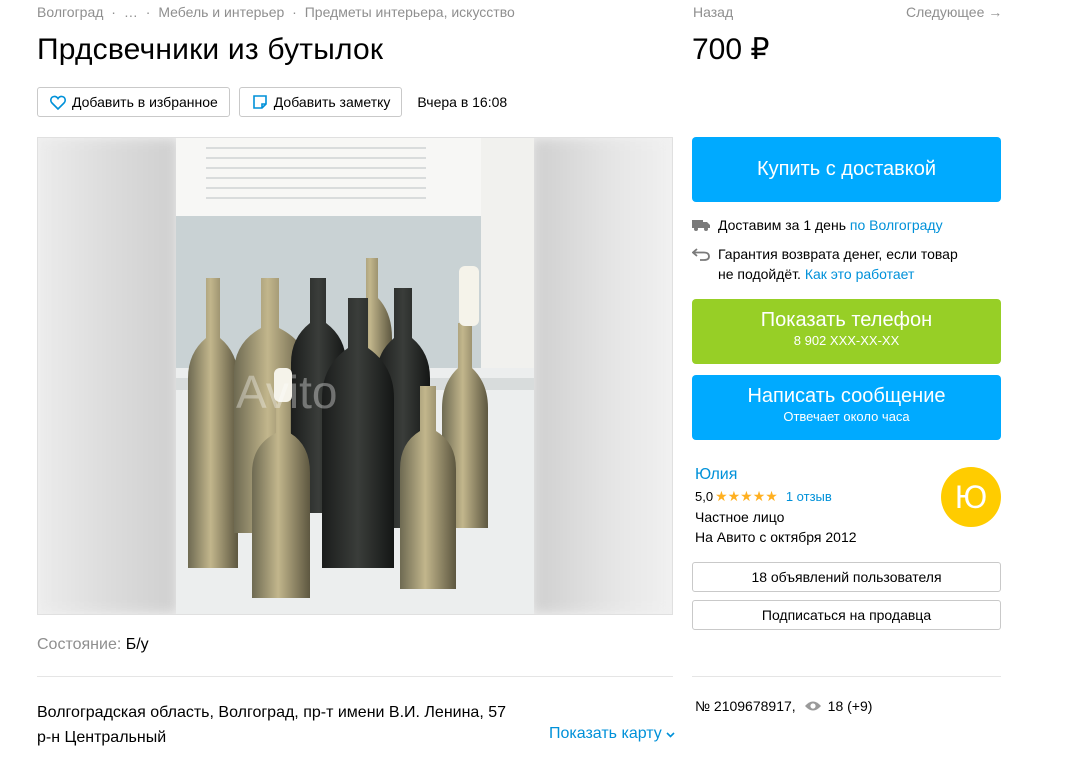 Image resolution: width=1069 pixels, height=761 pixels. Describe the element at coordinates (79, 644) in the screenshot. I see `condition-label: Состояние:` at that location.